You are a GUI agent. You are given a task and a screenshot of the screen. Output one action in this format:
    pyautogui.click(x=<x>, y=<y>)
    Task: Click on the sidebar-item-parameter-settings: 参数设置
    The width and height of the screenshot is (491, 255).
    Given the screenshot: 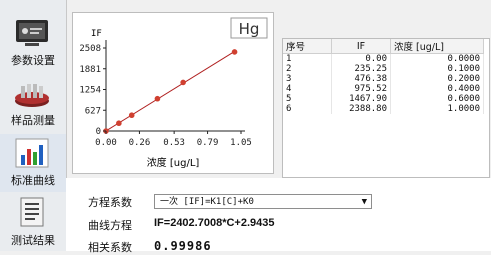 What is the action you would take?
    pyautogui.click(x=33, y=43)
    